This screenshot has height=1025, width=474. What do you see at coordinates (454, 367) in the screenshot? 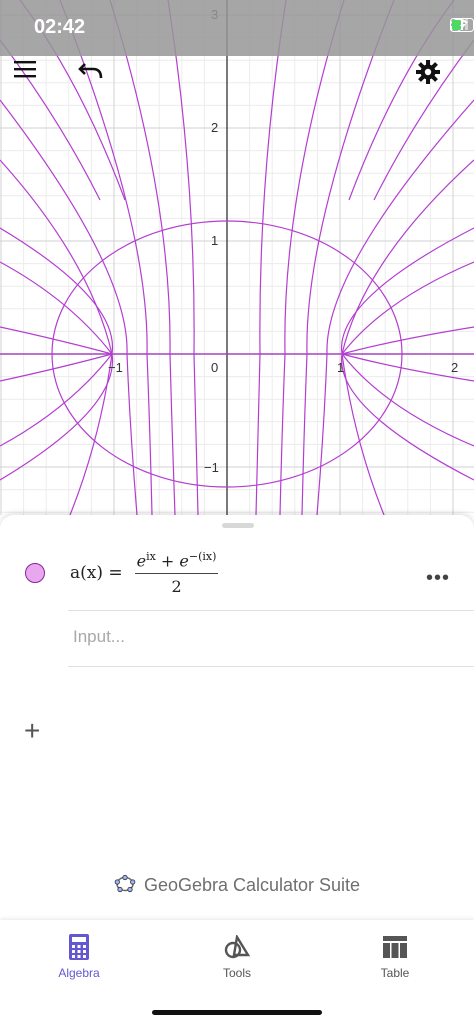
I see `x-tick-label: 2` at bounding box center [454, 367].